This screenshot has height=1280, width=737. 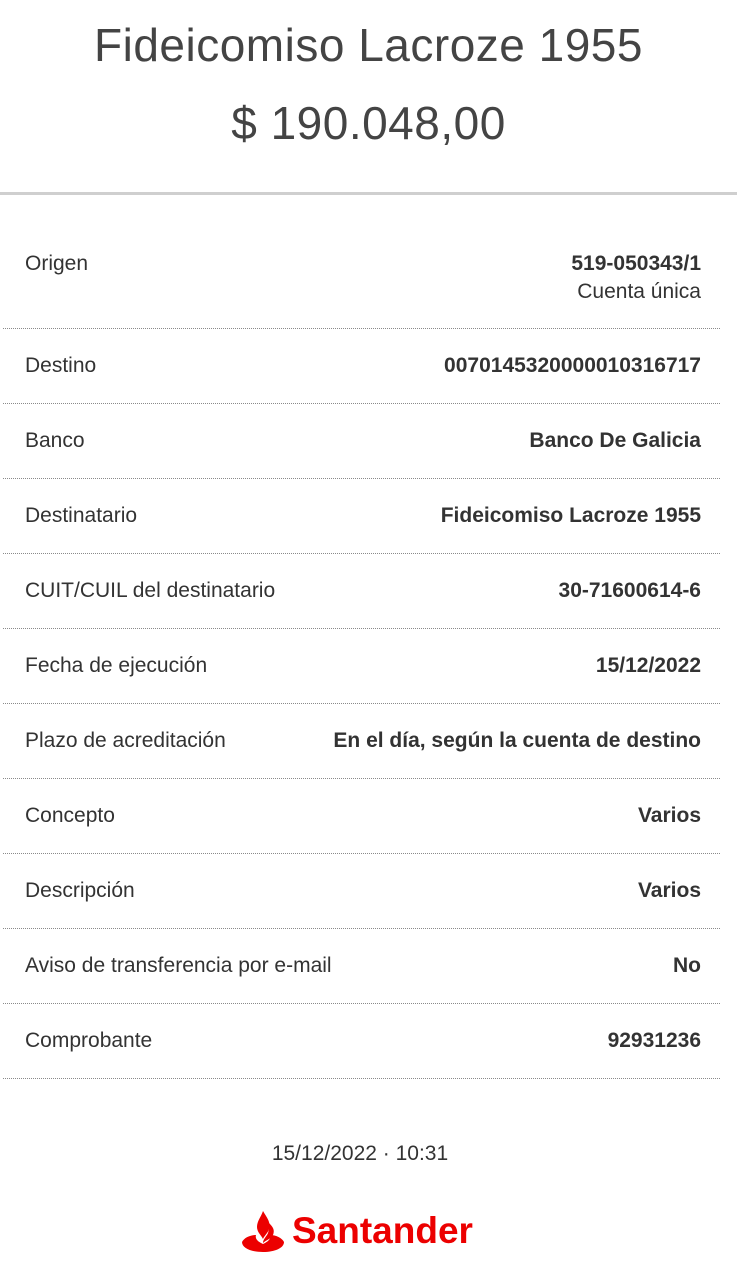 I want to click on detail-value: Banco De Galicia, so click(x=615, y=440).